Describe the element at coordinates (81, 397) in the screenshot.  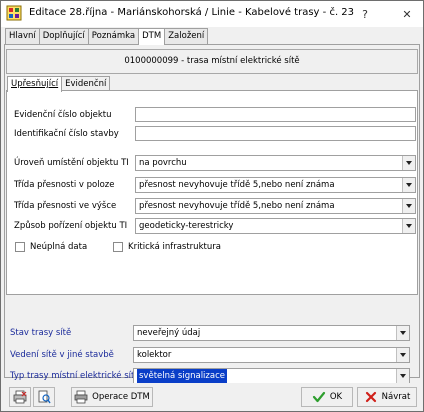
I see `printer-icon` at that location.